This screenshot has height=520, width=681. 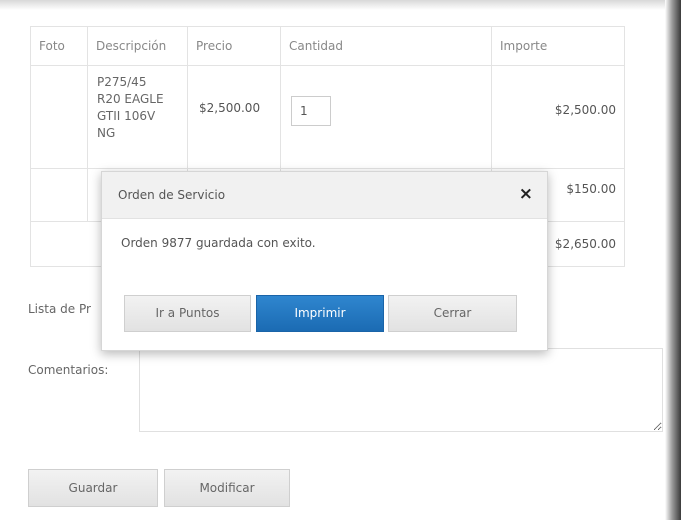 What do you see at coordinates (320, 313) in the screenshot?
I see `print-button: Imprimir` at bounding box center [320, 313].